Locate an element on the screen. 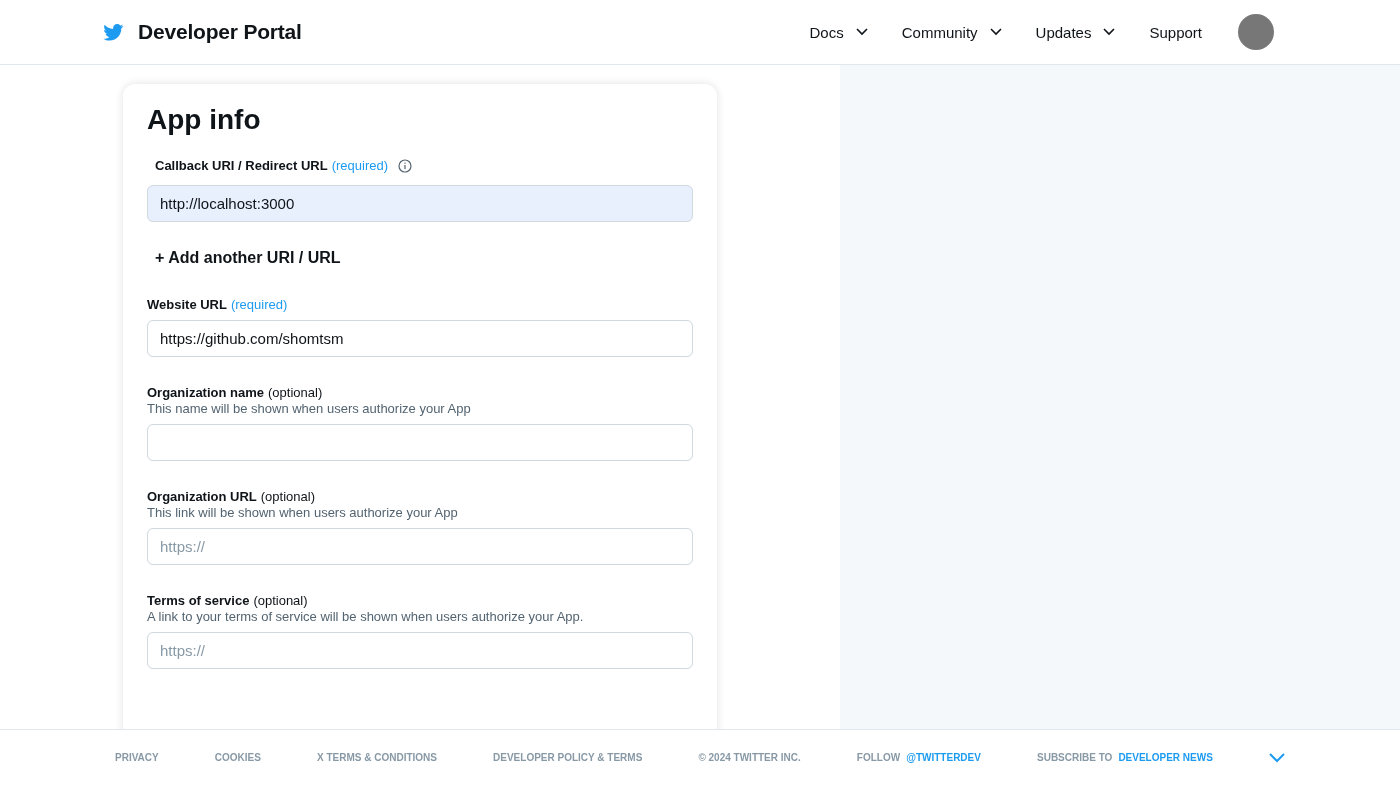 The image size is (1400, 786). footer-text: FOLLOW is located at coordinates (878, 757).